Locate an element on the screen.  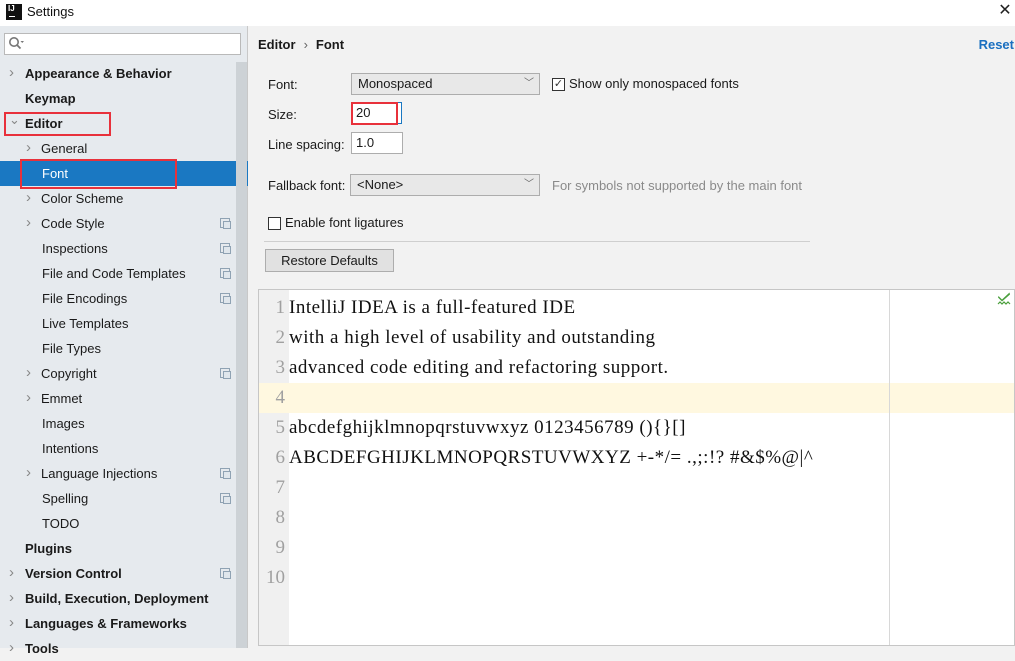
sidebar-item-font: Font is located at coordinates (124, 173).